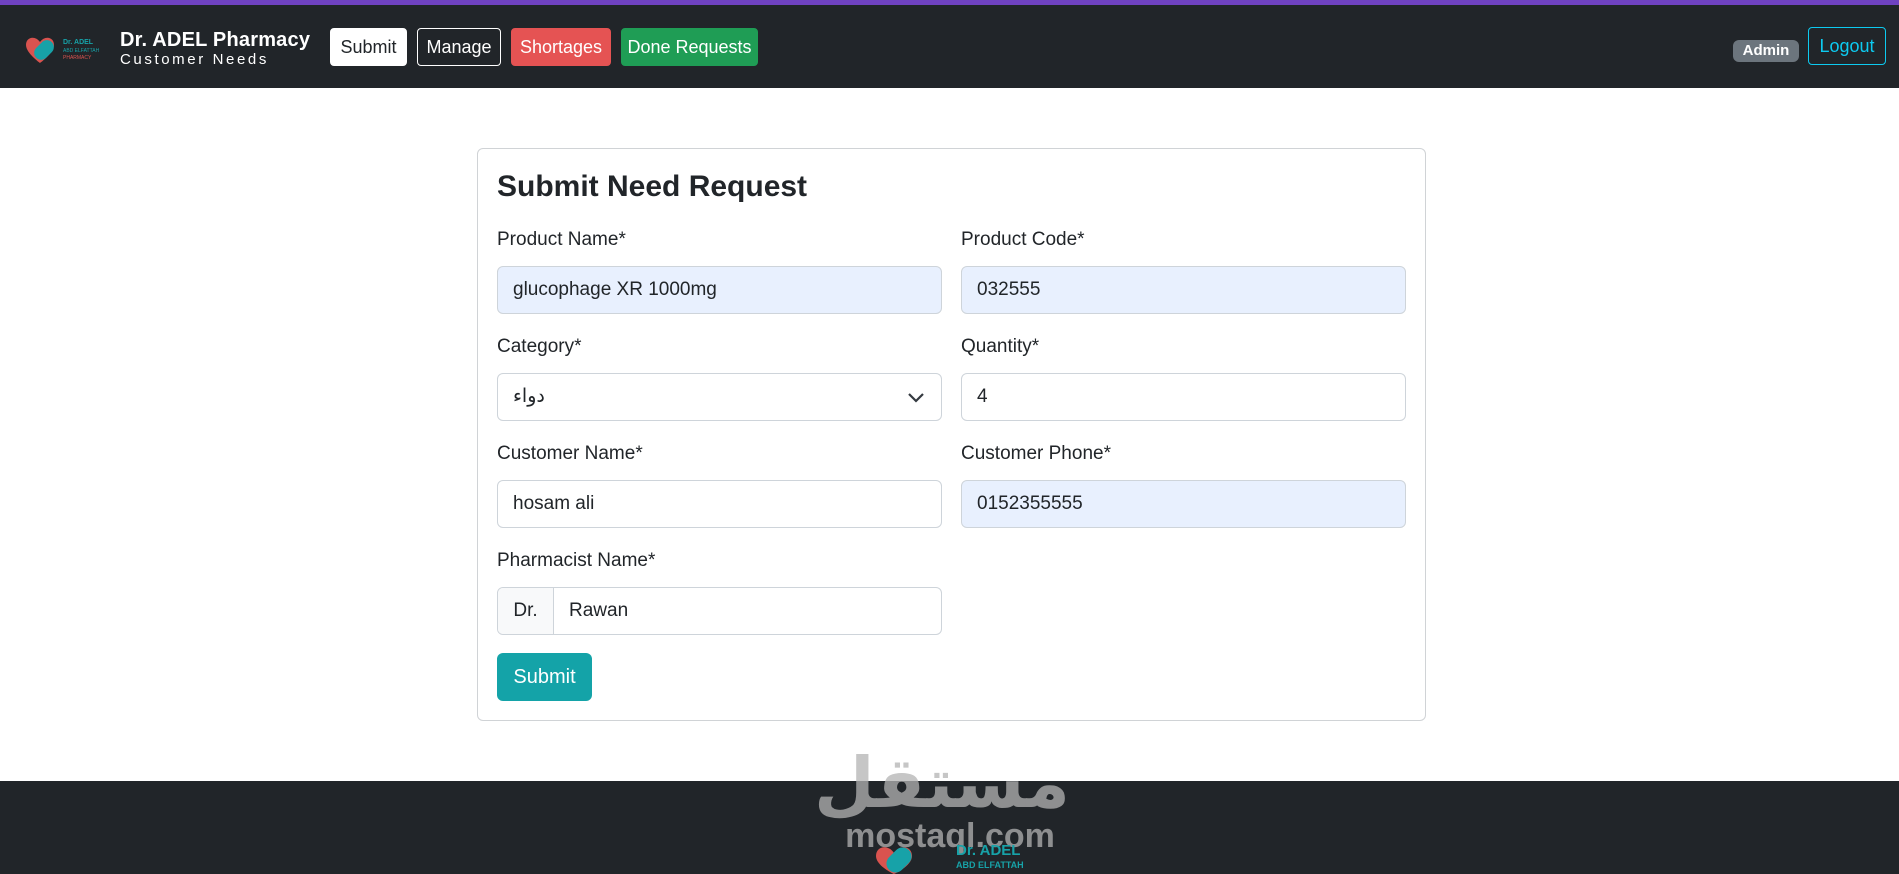 The width and height of the screenshot is (1899, 874). I want to click on chevron-down-icon, so click(916, 398).